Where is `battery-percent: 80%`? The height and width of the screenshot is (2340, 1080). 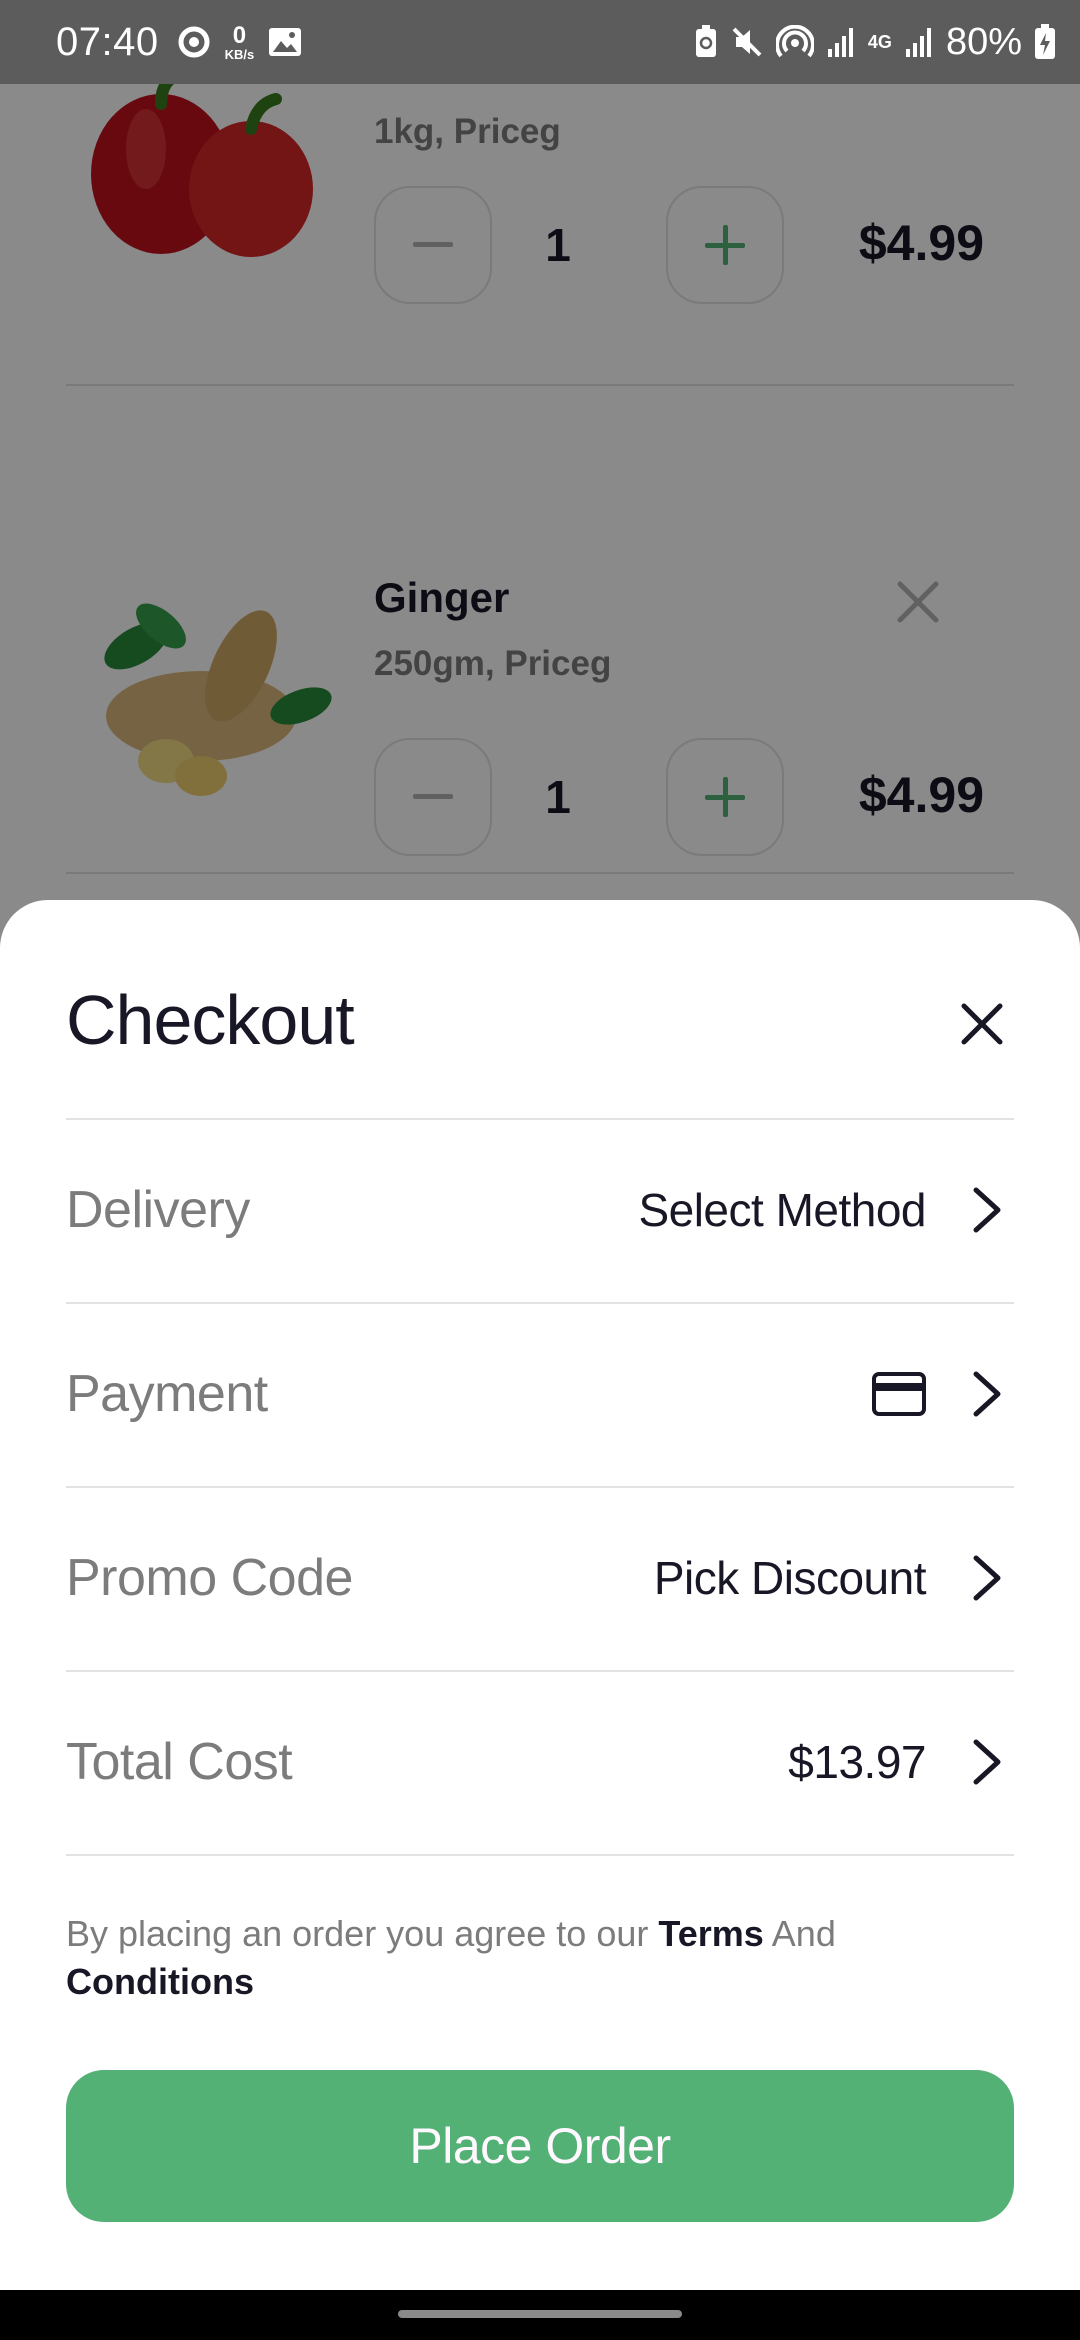
battery-percent: 80% is located at coordinates (983, 41).